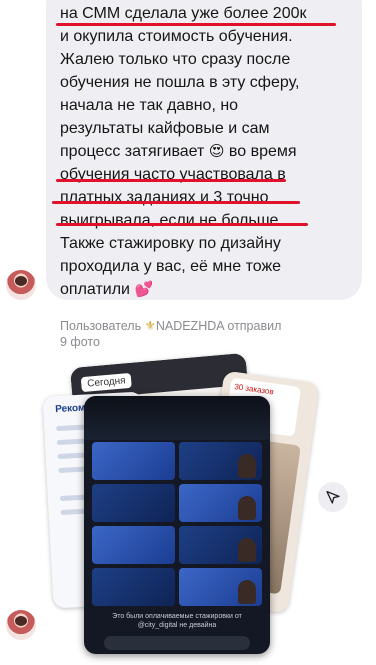 This screenshot has height=665, width=376. I want to click on sender-action: отправил, so click(254, 326).